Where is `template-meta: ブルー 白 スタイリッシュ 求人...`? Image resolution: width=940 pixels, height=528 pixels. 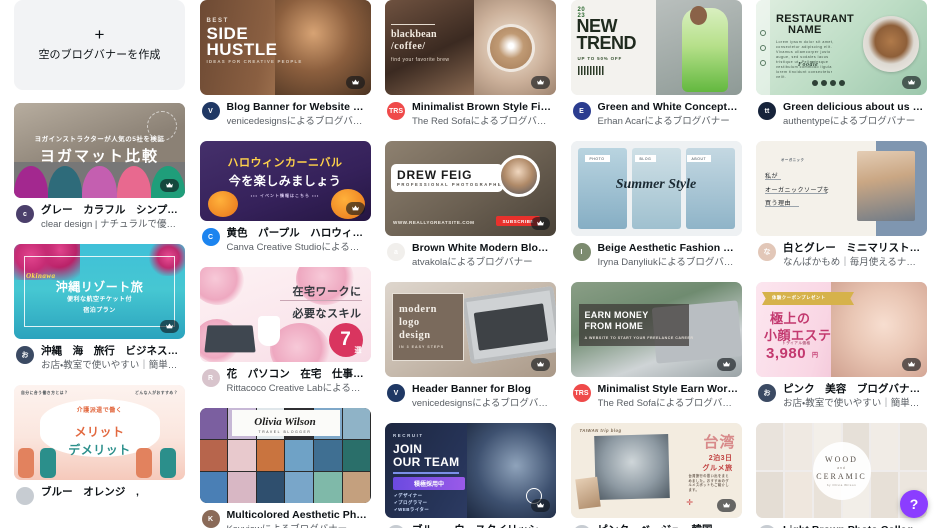
template-meta: ブルー 白 スタイリッシュ 求人... is located at coordinates (470, 523).